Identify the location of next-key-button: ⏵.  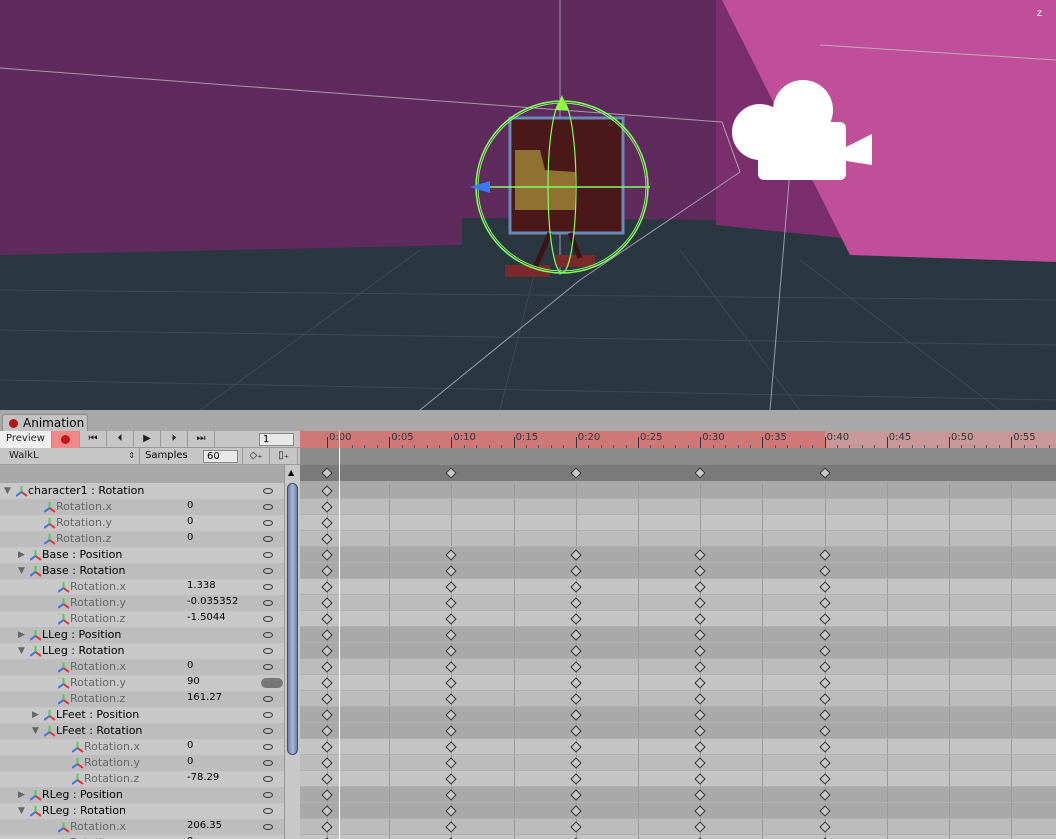
(174, 439).